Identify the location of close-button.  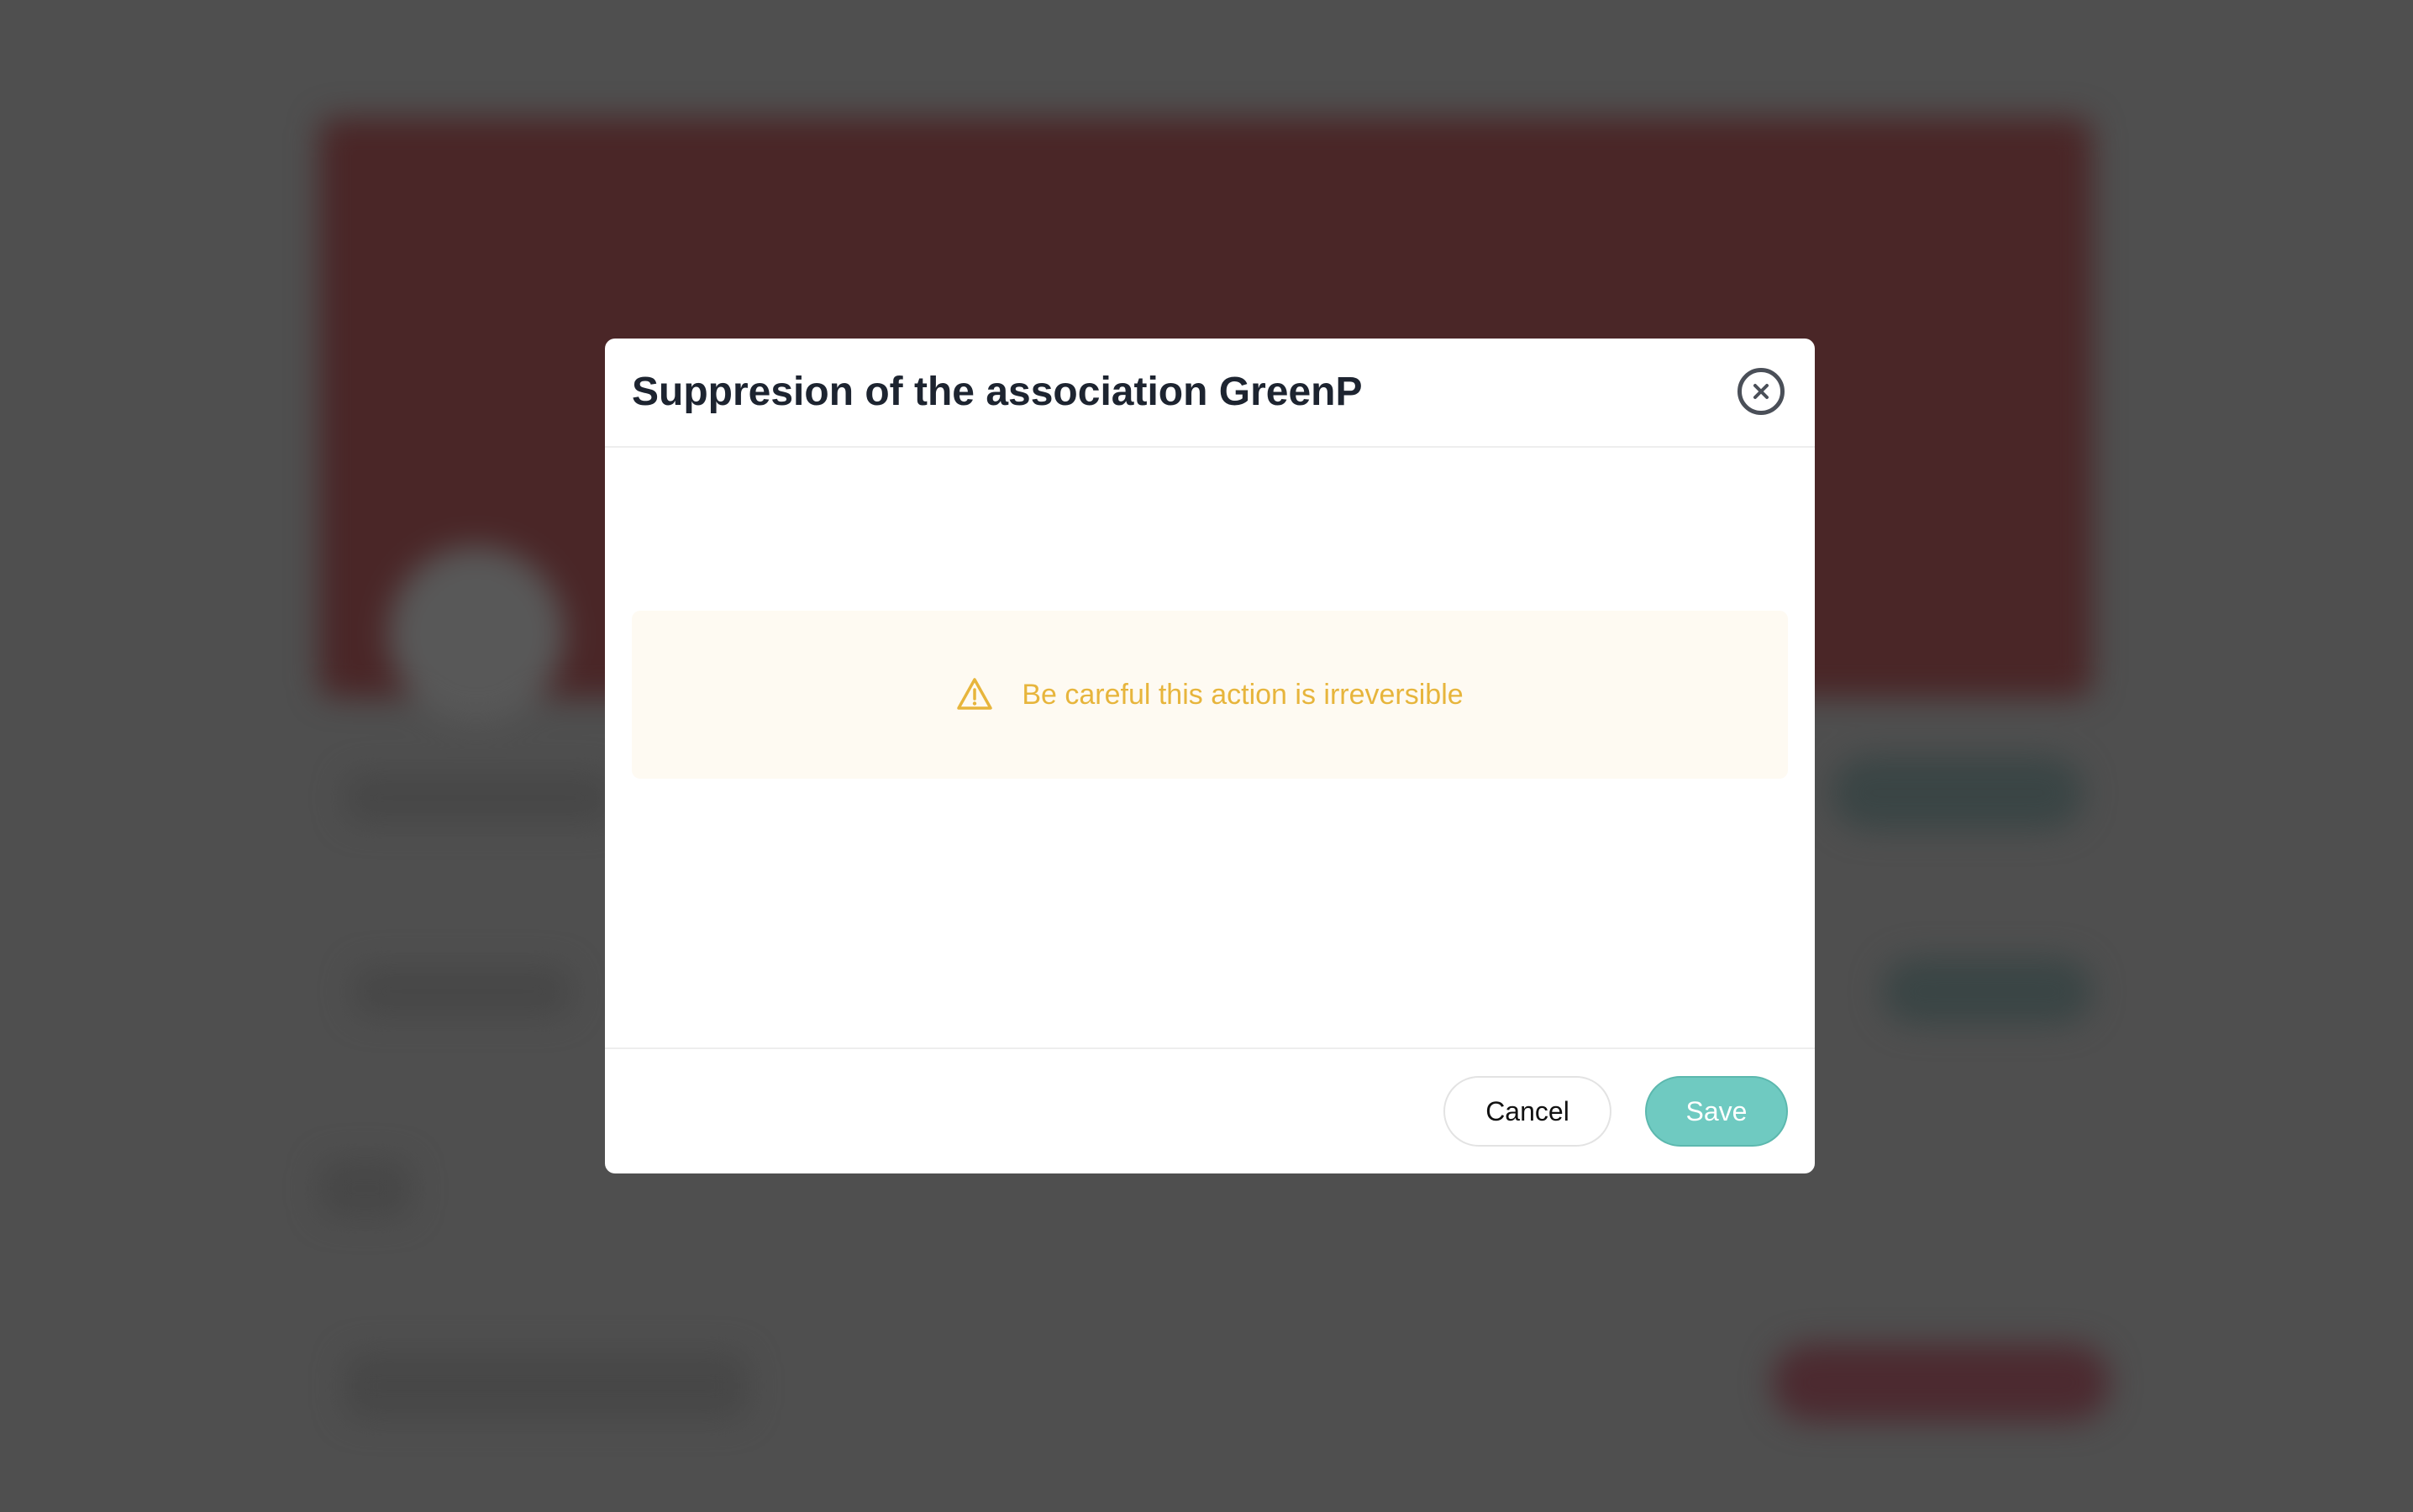
(1761, 391).